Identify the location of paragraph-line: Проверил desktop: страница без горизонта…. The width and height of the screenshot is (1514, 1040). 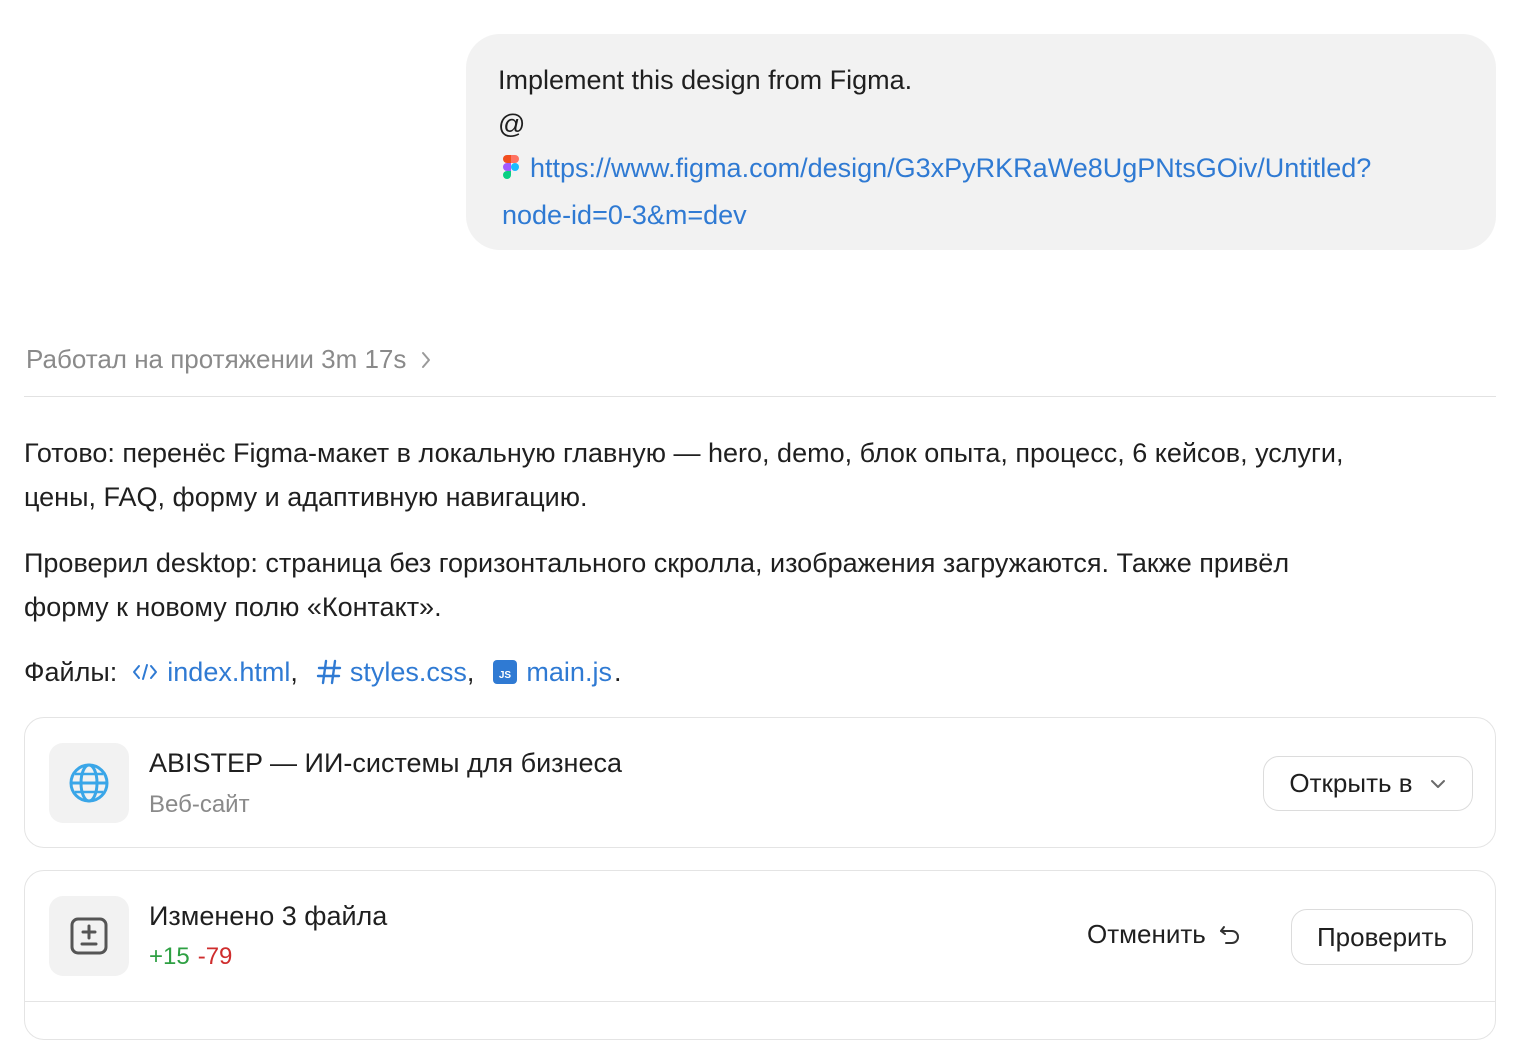
(657, 563).